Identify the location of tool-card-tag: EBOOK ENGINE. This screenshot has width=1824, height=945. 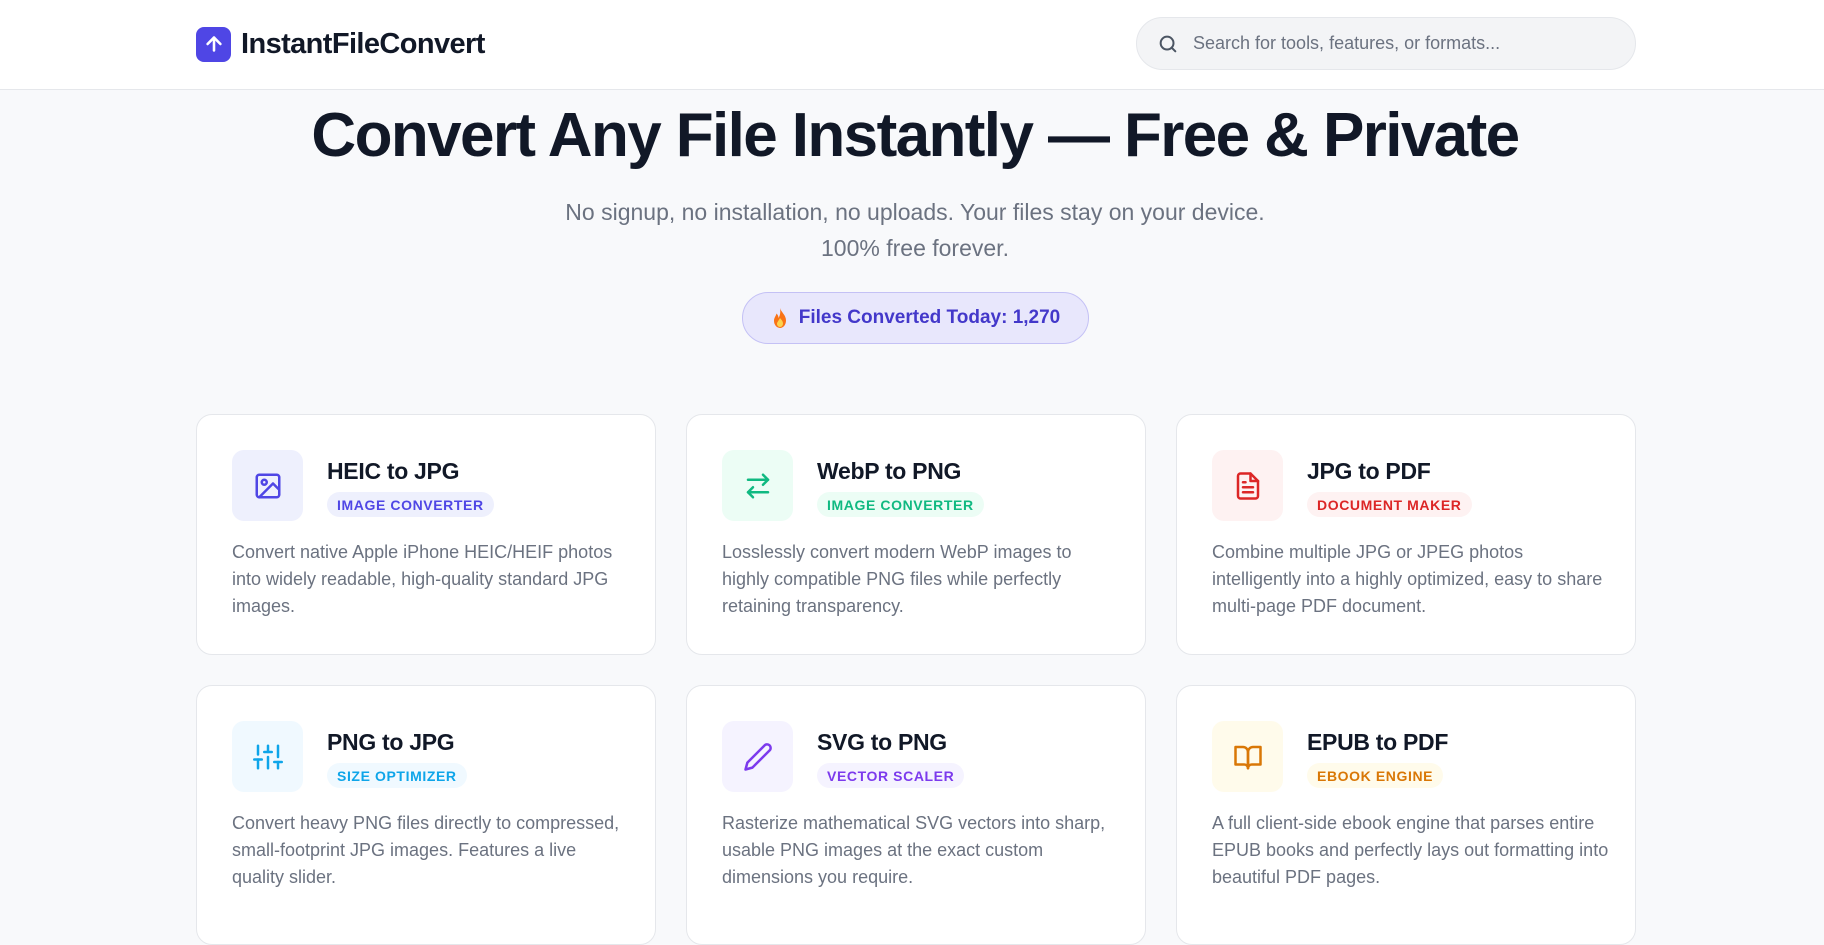
(1375, 775).